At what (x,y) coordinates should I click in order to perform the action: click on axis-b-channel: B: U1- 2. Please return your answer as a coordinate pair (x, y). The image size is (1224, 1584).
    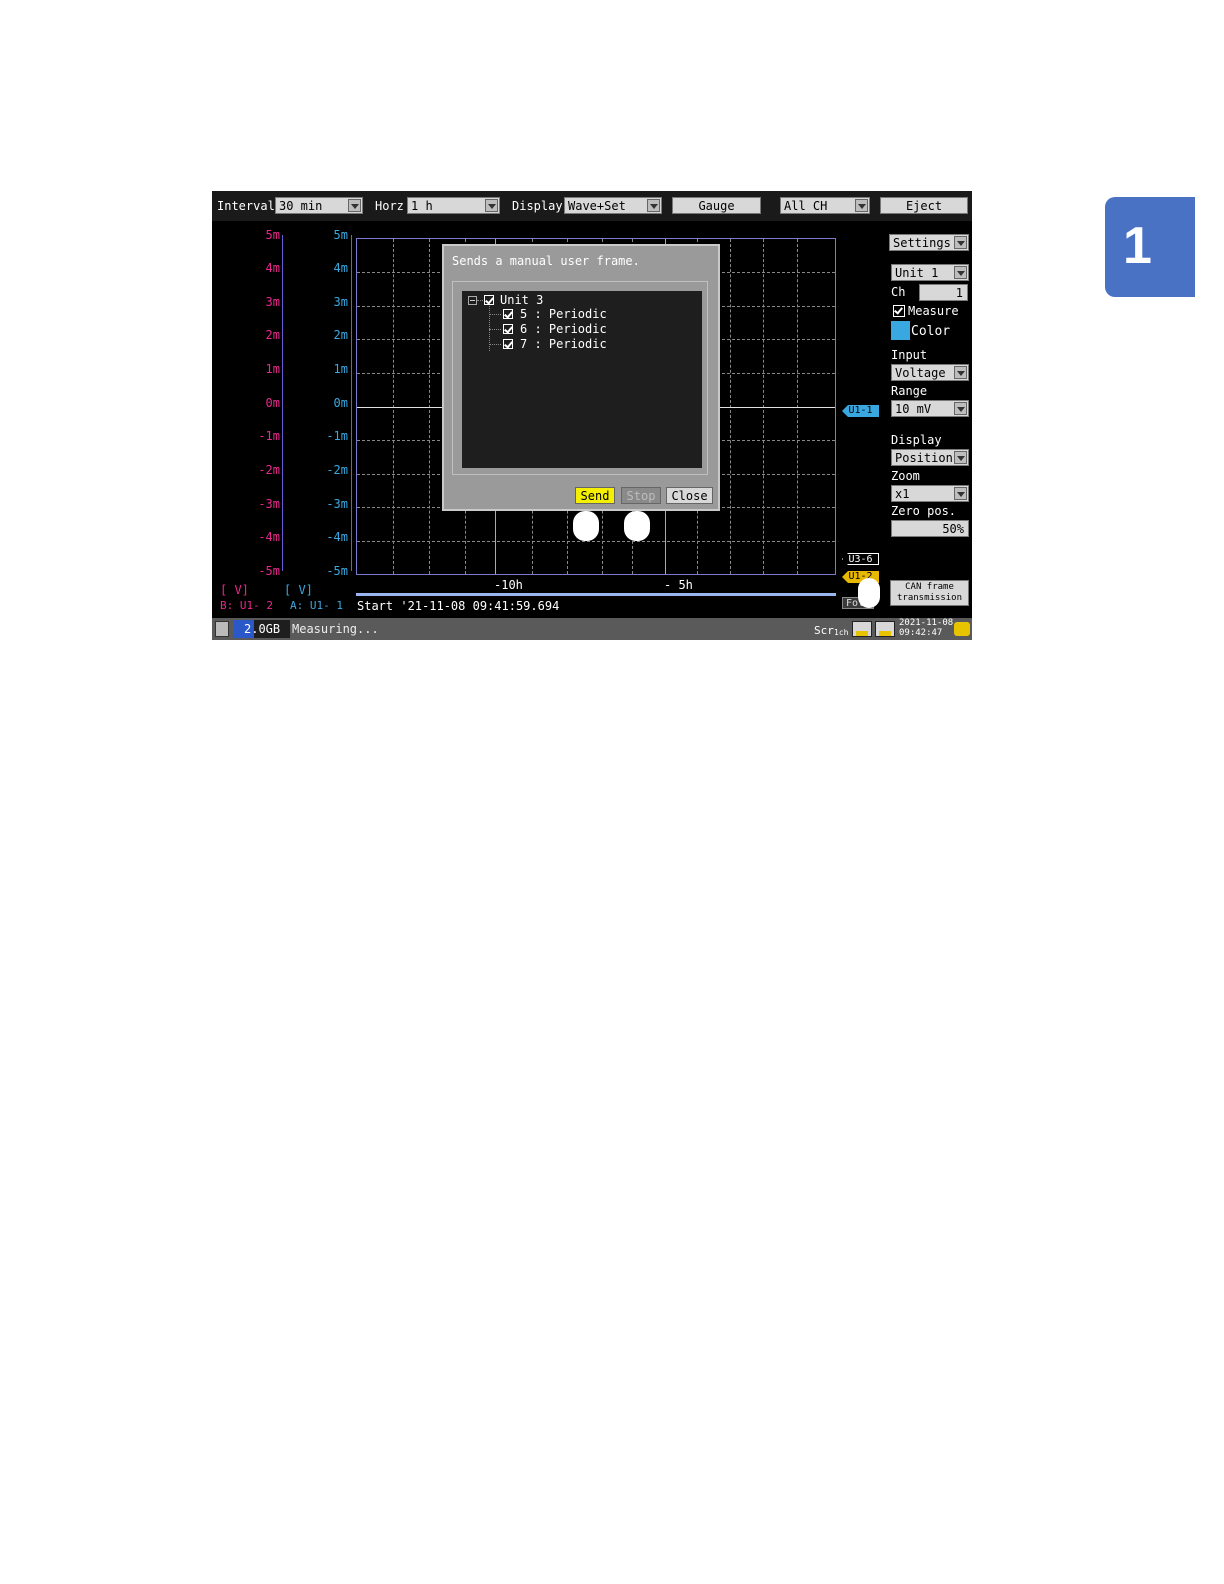
    Looking at the image, I should click on (246, 605).